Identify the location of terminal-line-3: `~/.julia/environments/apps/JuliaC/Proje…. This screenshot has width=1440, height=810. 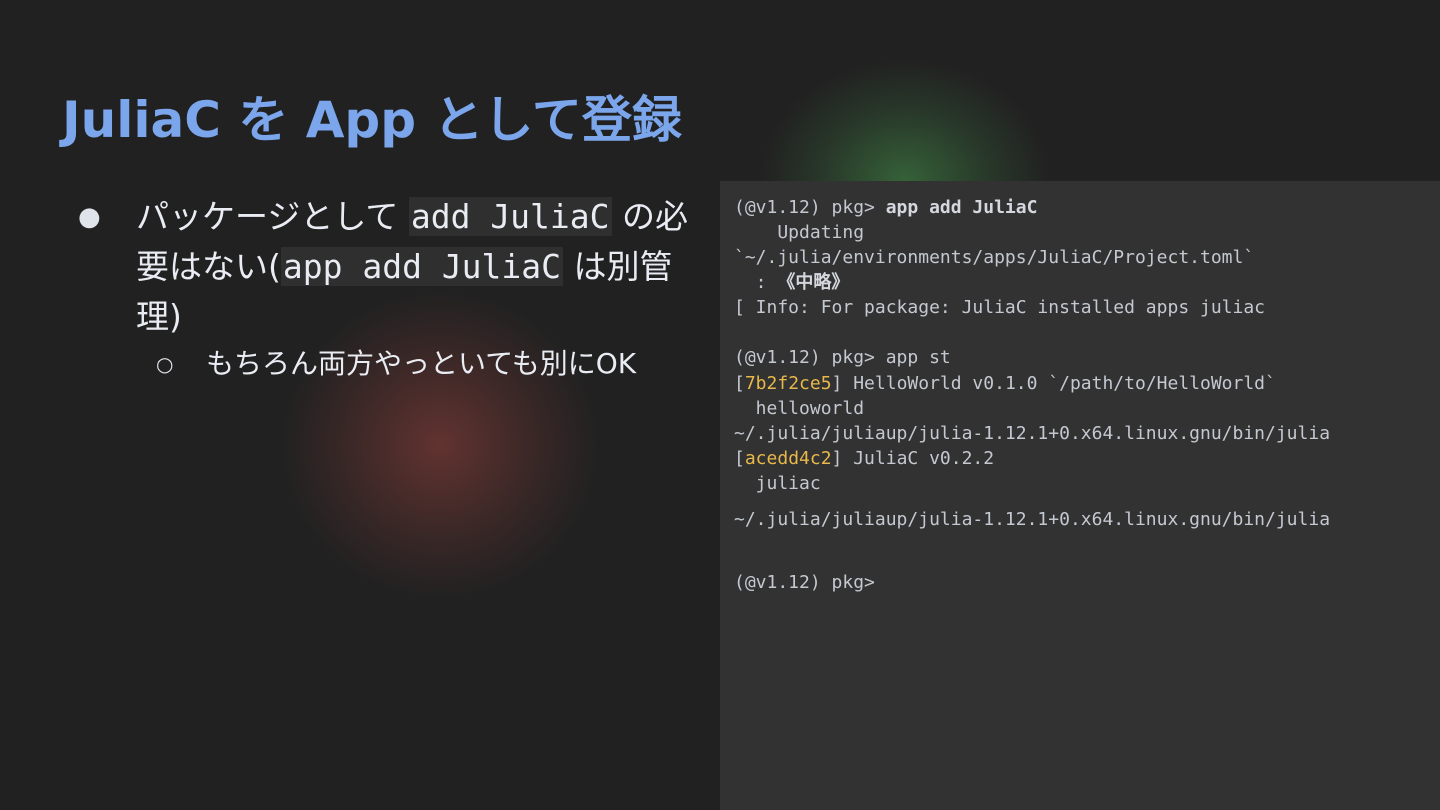
(994, 257).